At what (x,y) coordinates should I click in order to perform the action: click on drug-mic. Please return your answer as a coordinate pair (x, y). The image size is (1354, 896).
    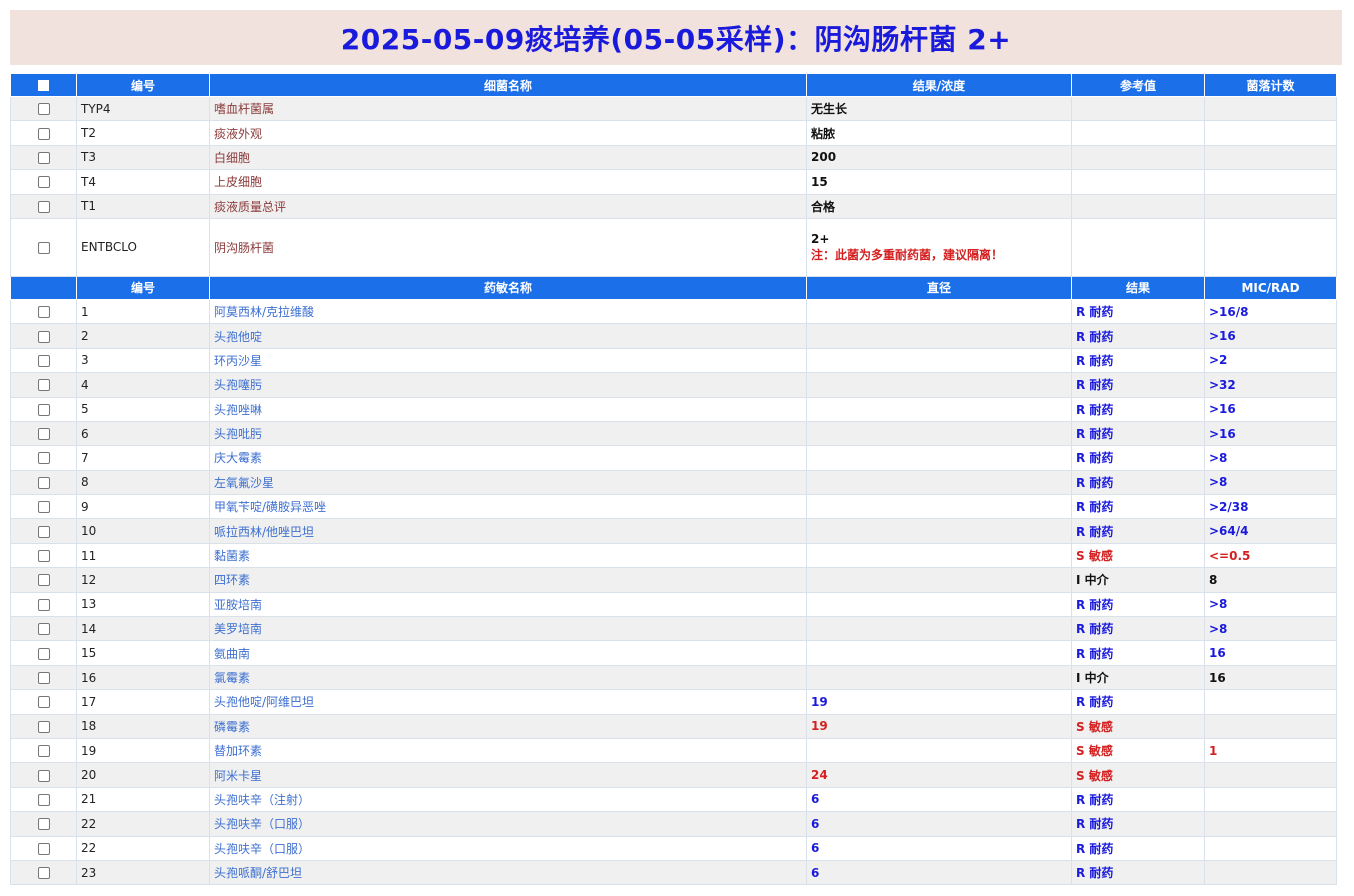
    Looking at the image, I should click on (1270, 775).